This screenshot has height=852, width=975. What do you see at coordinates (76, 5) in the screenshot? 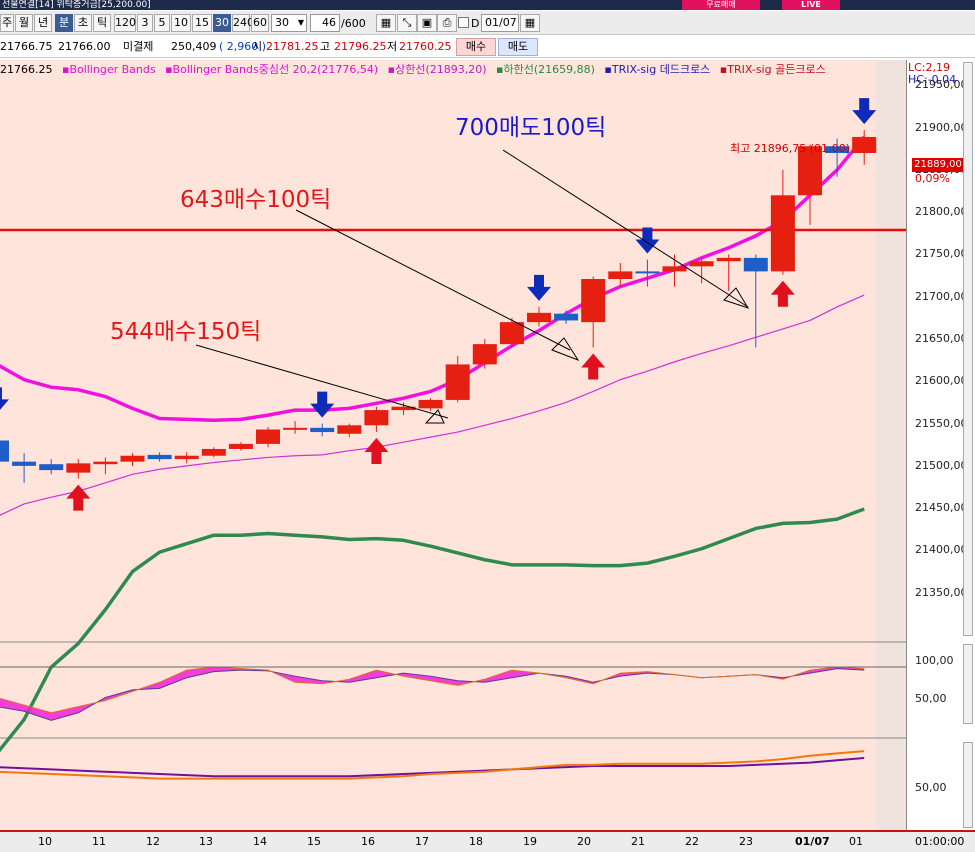
I see `window-title: 선물연결[14] 위탁증거금[25,200.00]` at bounding box center [76, 5].